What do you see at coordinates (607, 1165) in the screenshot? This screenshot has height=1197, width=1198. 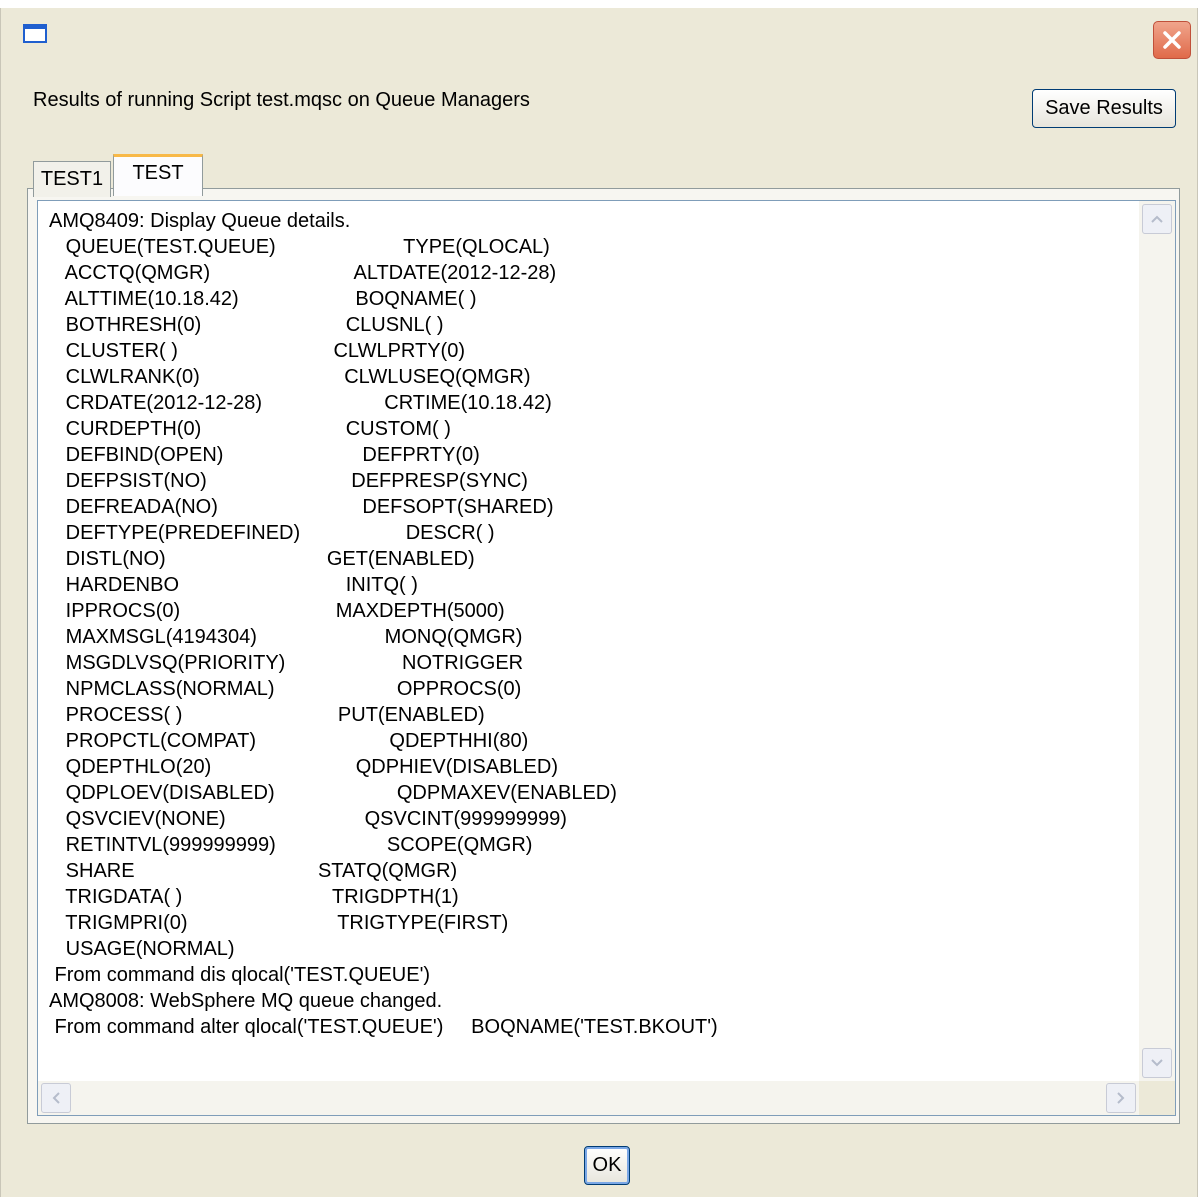 I see `ok-button: OK` at bounding box center [607, 1165].